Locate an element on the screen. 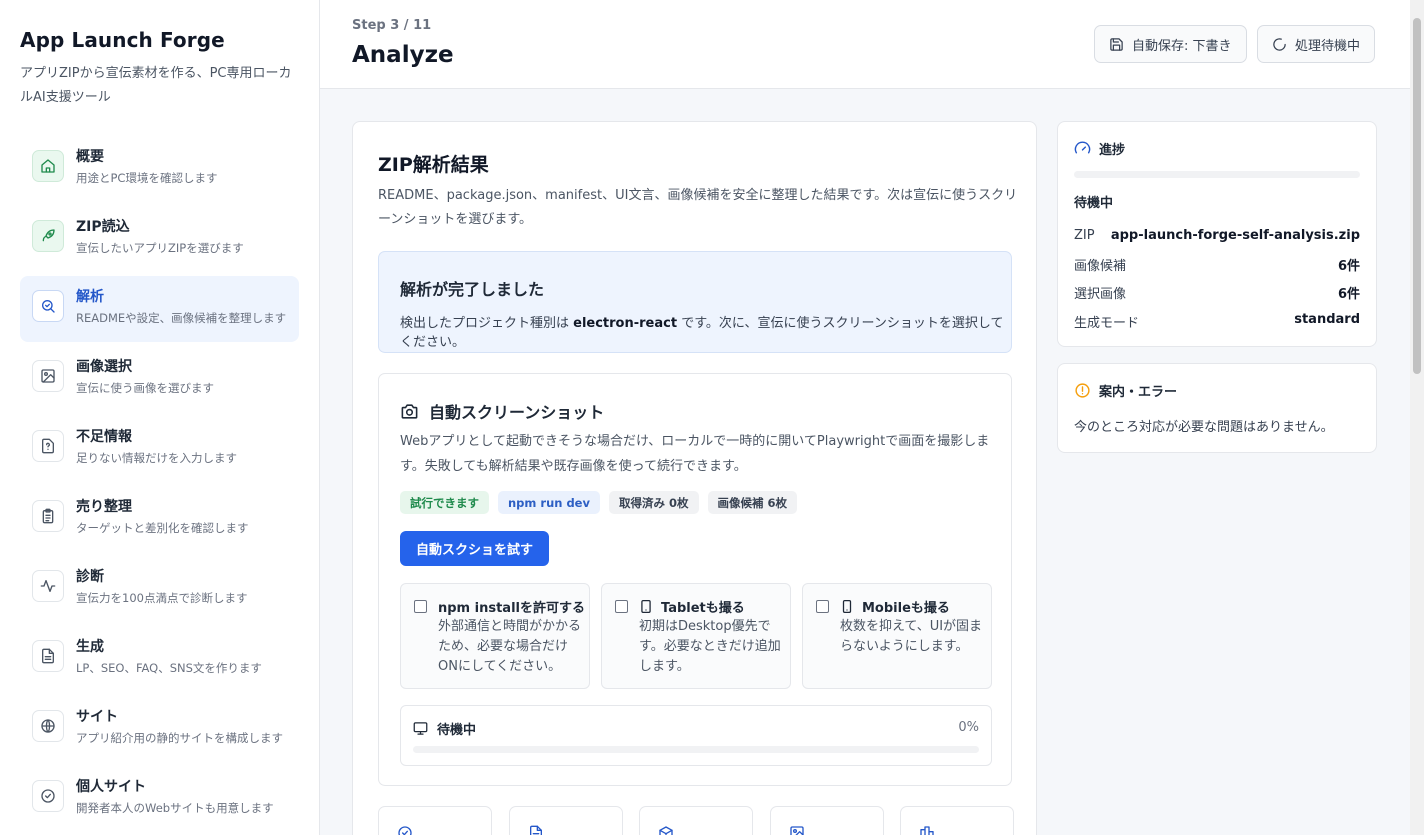 The width and height of the screenshot is (1424, 835). sidebar-item-label: 売り整理 is located at coordinates (104, 507).